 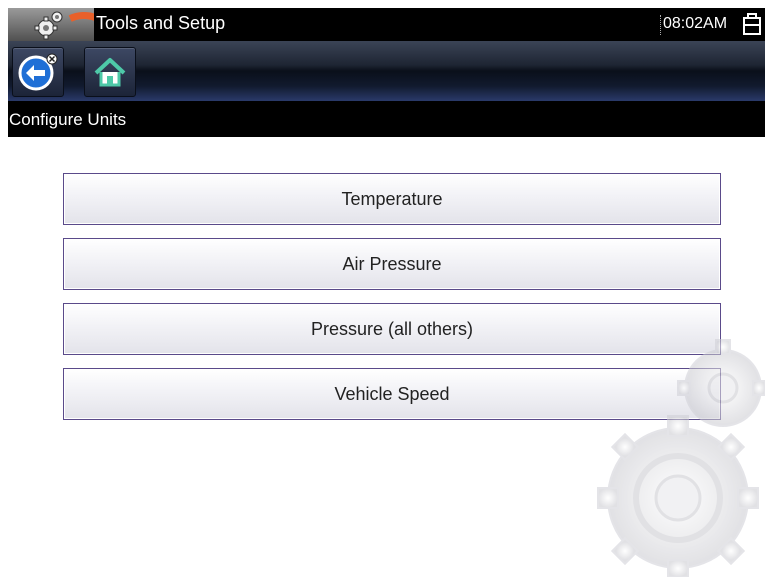 I want to click on title-bar: Tools and Setup 08:02AM, so click(x=386, y=24).